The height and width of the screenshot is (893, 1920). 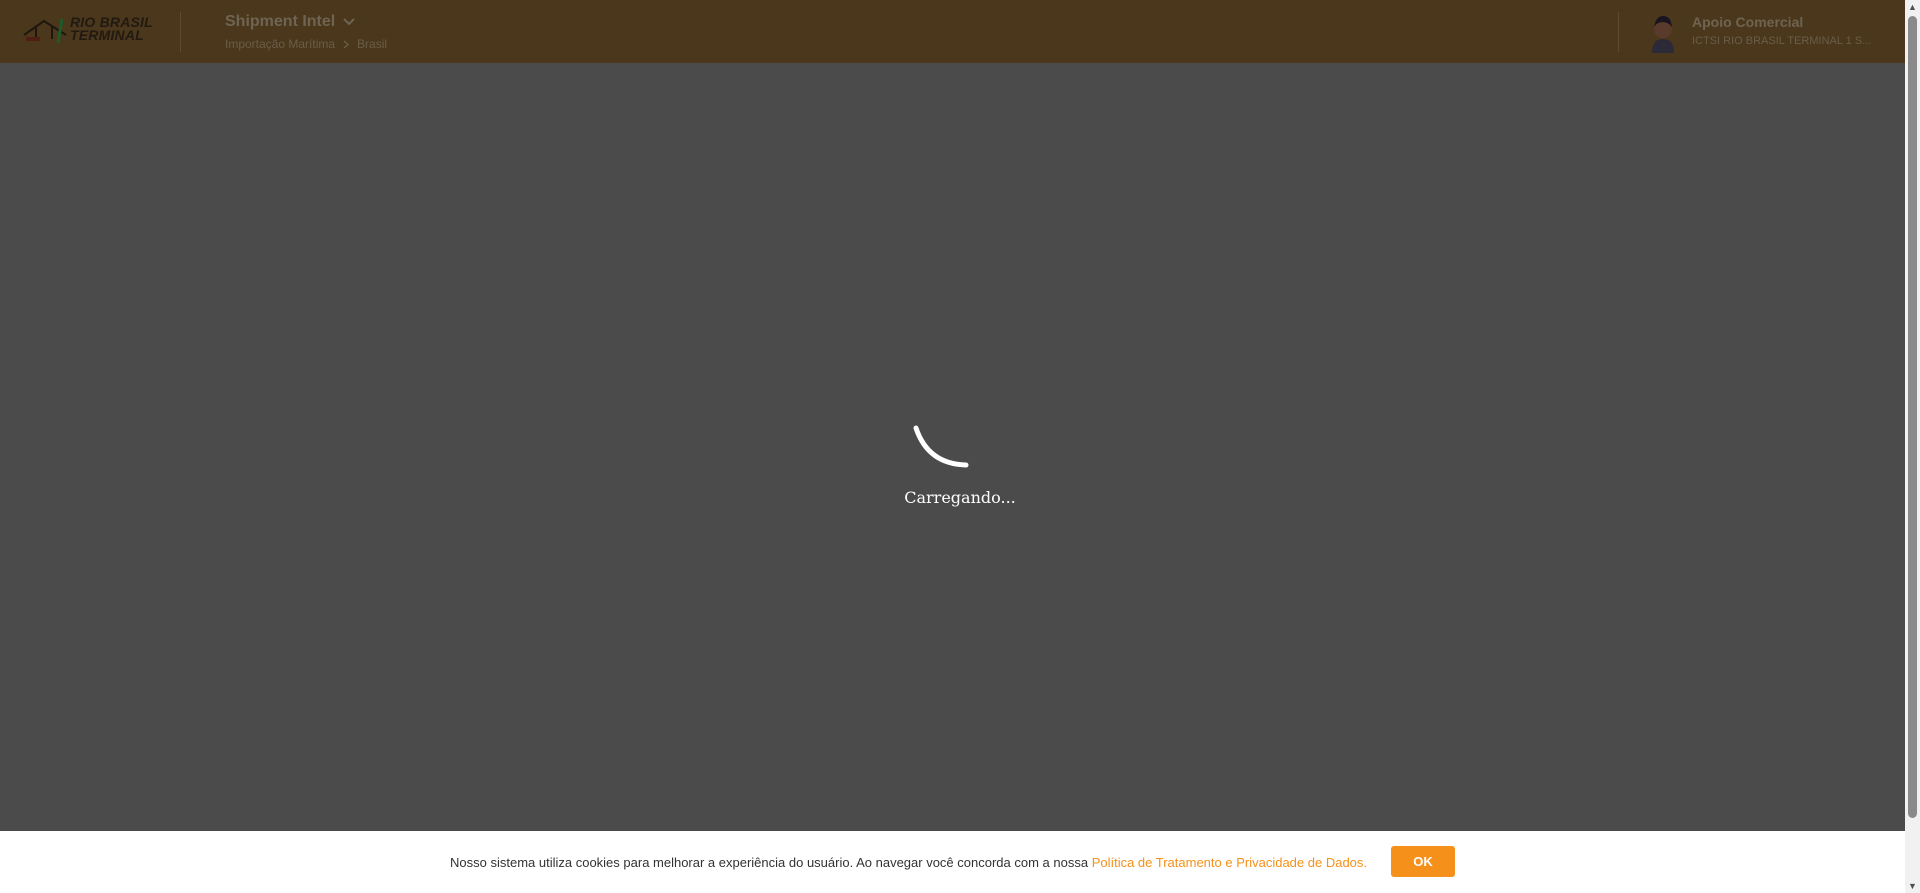 I want to click on module-title: Shipment Intel, so click(x=280, y=21).